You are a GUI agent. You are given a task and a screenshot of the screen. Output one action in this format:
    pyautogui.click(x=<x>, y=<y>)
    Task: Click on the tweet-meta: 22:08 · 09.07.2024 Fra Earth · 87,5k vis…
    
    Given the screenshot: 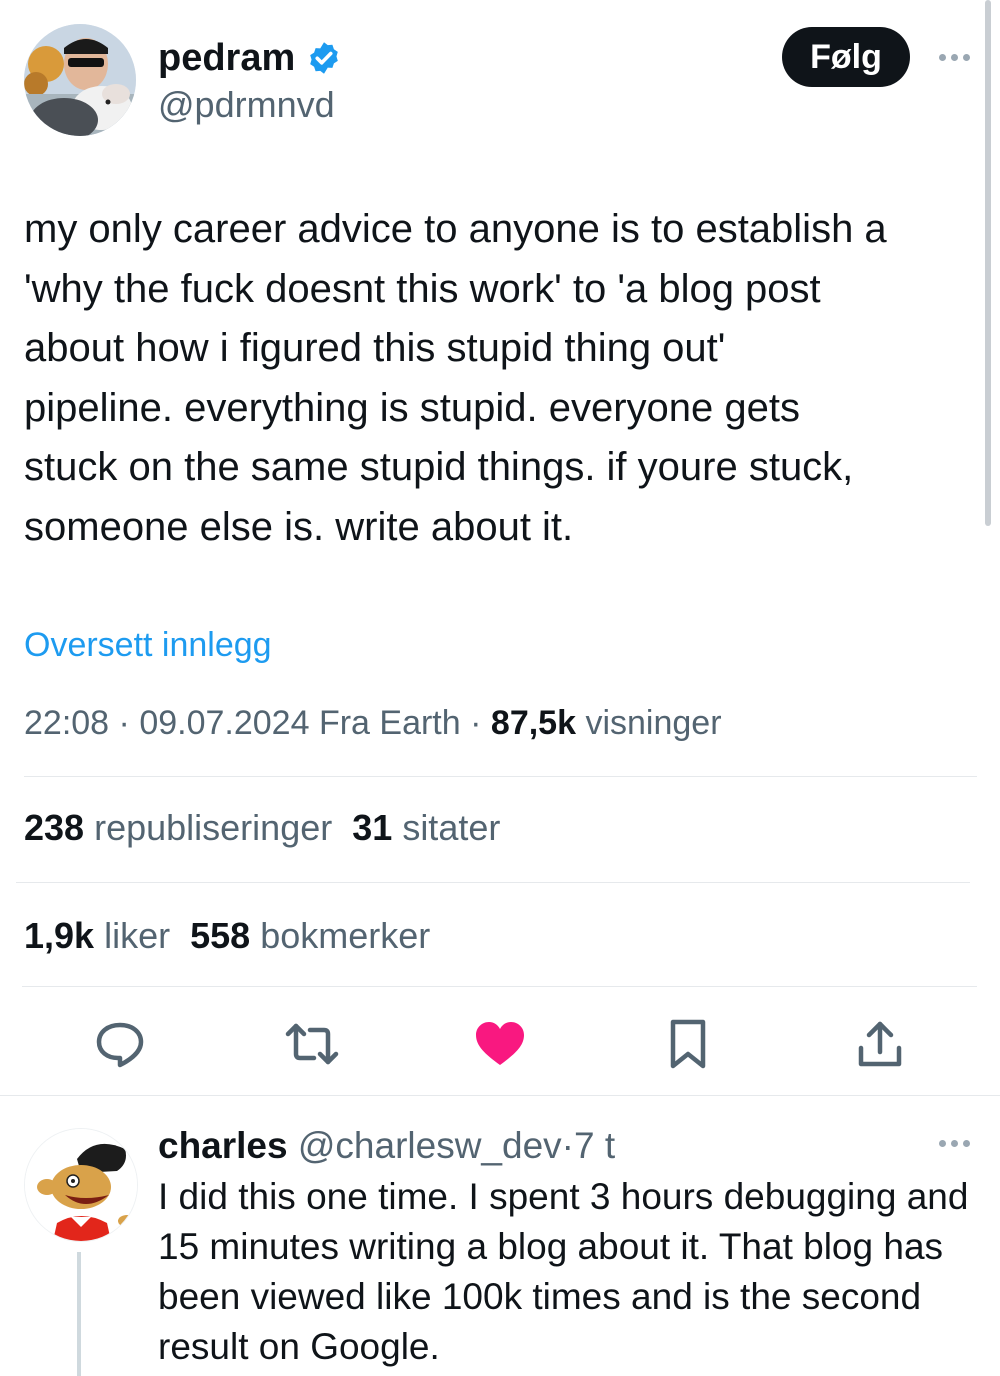 What is the action you would take?
    pyautogui.click(x=373, y=723)
    